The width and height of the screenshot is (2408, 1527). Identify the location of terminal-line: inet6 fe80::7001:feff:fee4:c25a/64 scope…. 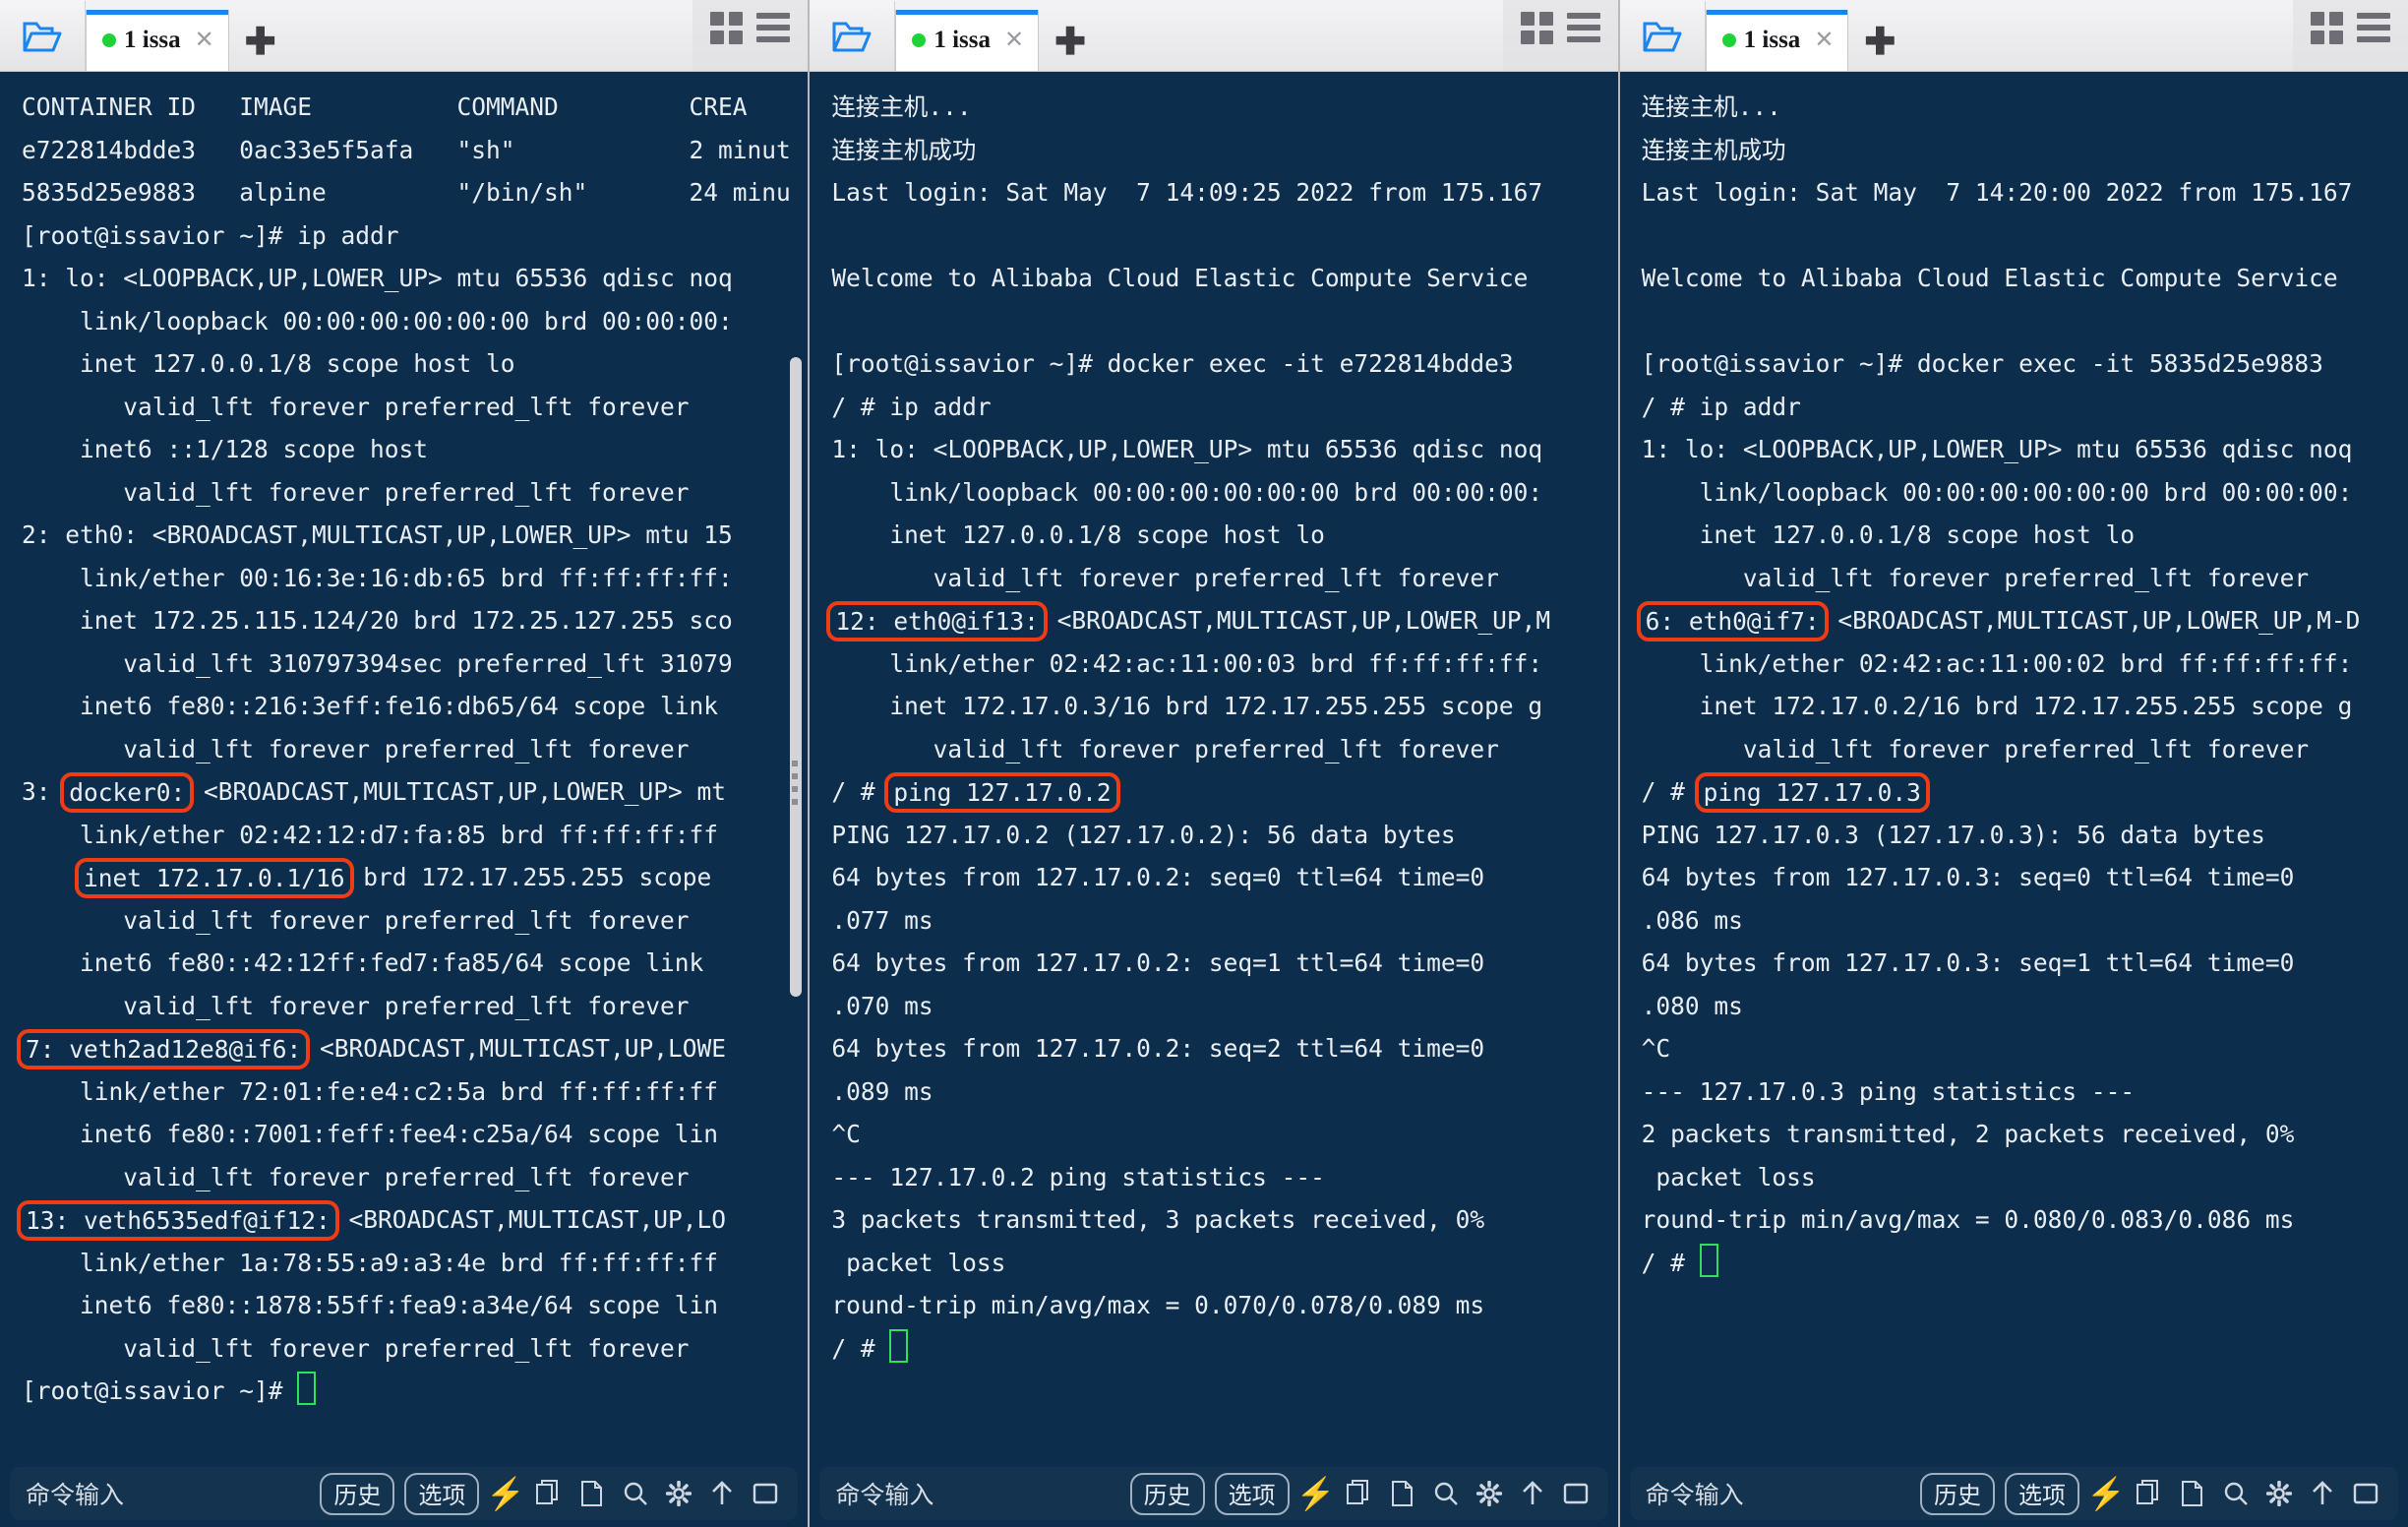
(415, 1134).